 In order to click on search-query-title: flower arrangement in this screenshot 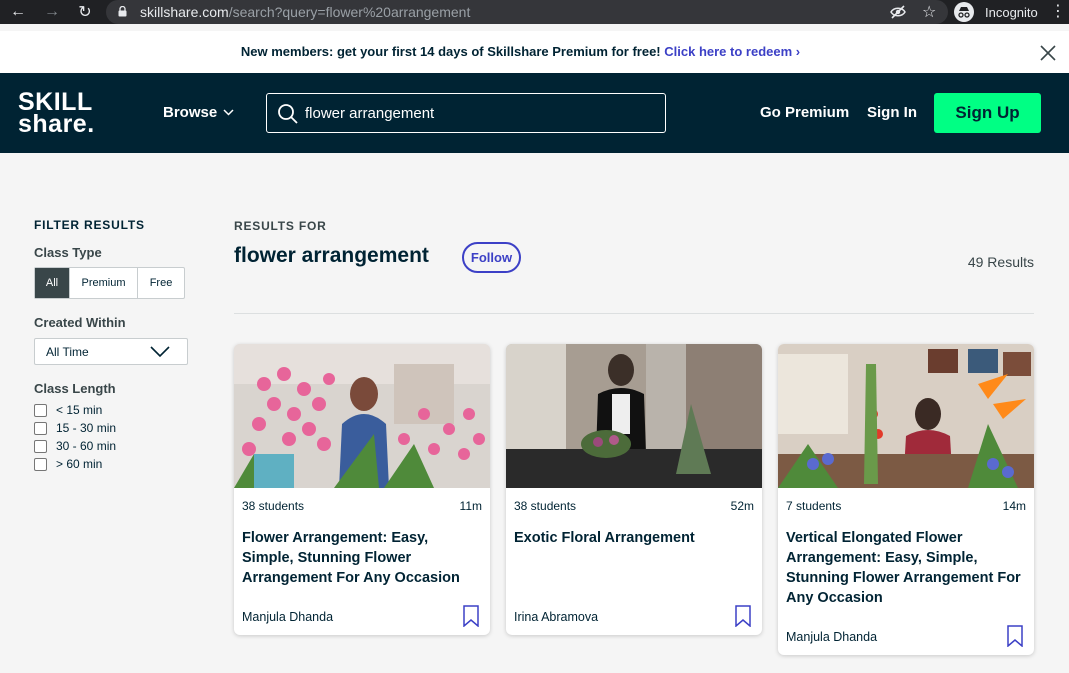, I will do `click(331, 255)`.